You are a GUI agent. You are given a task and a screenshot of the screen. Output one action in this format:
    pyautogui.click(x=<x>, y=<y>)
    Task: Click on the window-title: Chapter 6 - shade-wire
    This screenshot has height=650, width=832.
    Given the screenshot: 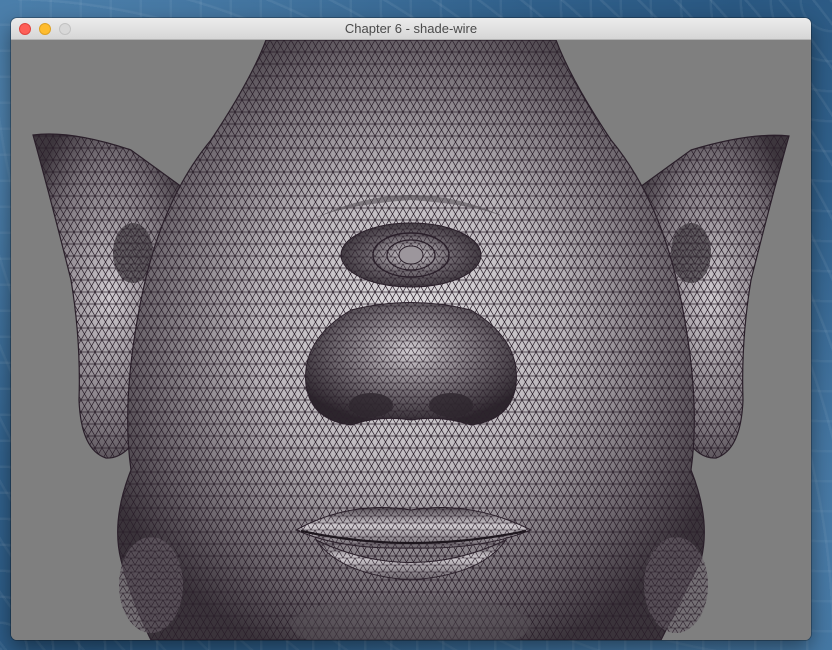 What is the action you would take?
    pyautogui.click(x=411, y=28)
    